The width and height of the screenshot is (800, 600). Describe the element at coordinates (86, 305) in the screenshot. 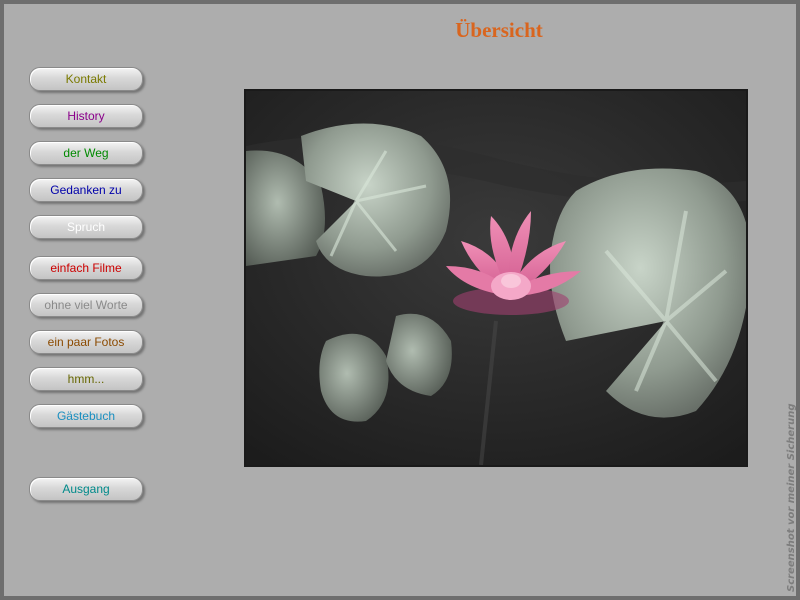

I see `nav-button-ohne-viel-worte: ohne viel Worte` at that location.